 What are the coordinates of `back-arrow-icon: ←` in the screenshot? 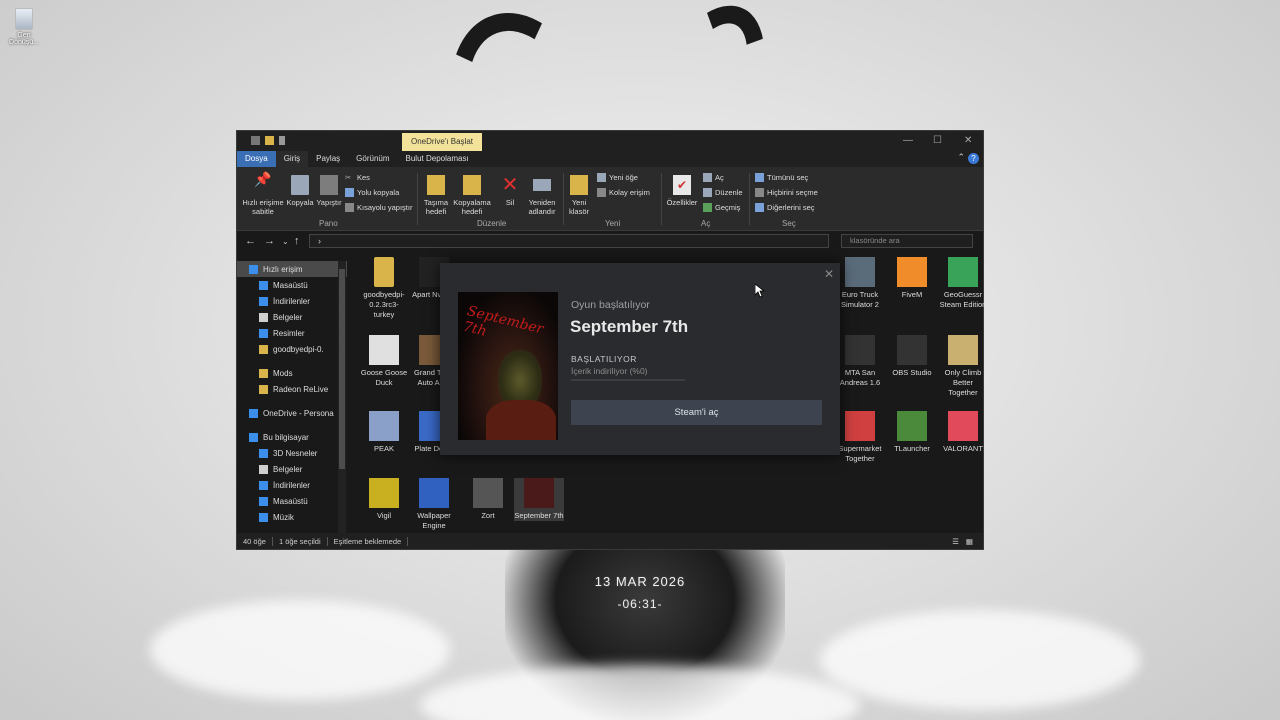 It's located at (250, 241).